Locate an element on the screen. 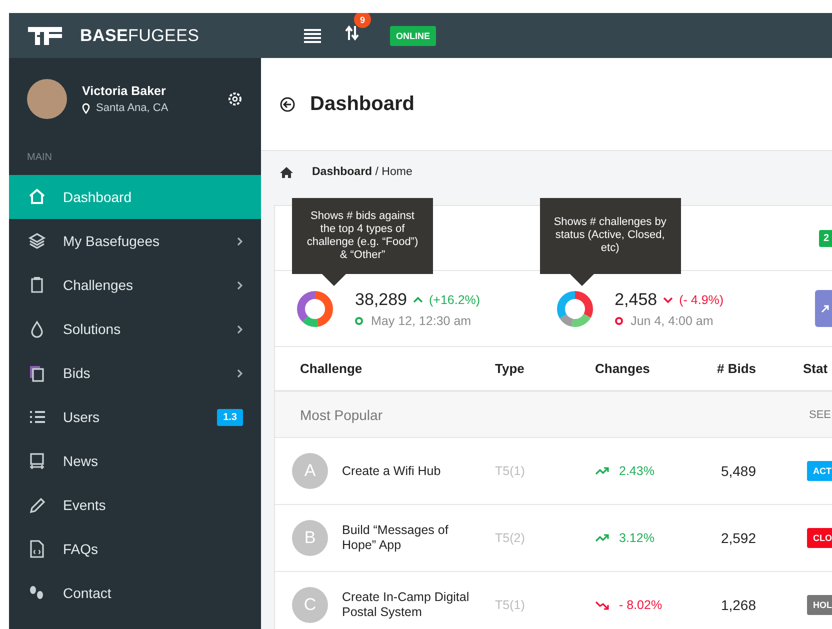 This screenshot has width=832, height=629. section-title: Most Popular is located at coordinates (342, 414).